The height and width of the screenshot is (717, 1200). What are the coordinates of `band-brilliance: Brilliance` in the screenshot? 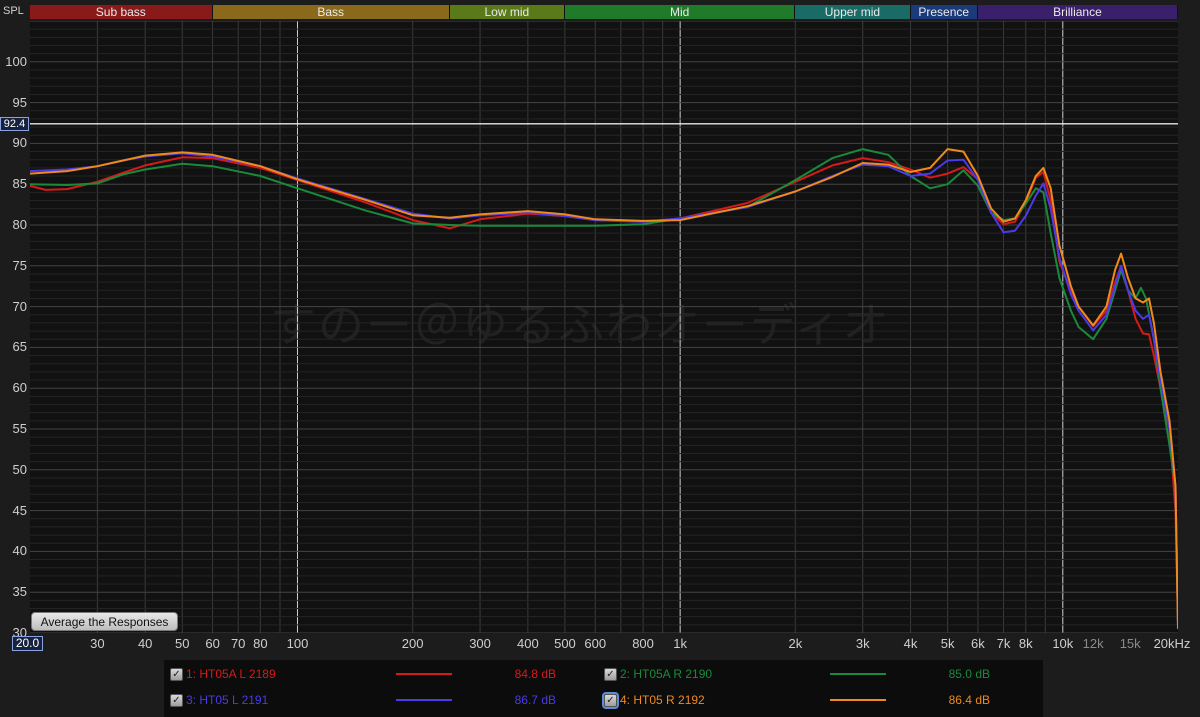 It's located at (1077, 12).